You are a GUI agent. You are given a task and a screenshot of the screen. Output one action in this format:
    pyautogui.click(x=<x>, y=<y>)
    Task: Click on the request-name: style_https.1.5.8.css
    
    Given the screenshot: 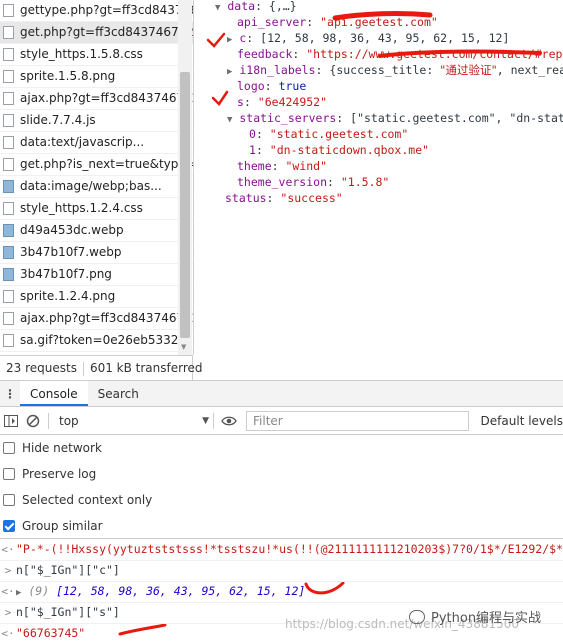 What is the action you would take?
    pyautogui.click(x=81, y=54)
    